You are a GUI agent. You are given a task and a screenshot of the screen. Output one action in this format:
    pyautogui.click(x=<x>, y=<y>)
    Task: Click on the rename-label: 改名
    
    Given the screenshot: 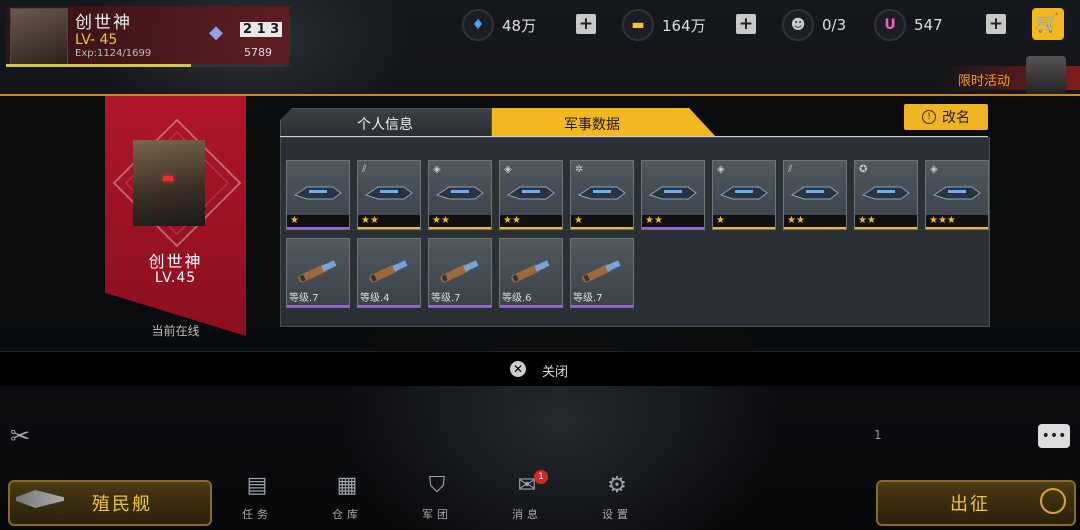 What is the action you would take?
    pyautogui.click(x=956, y=118)
    